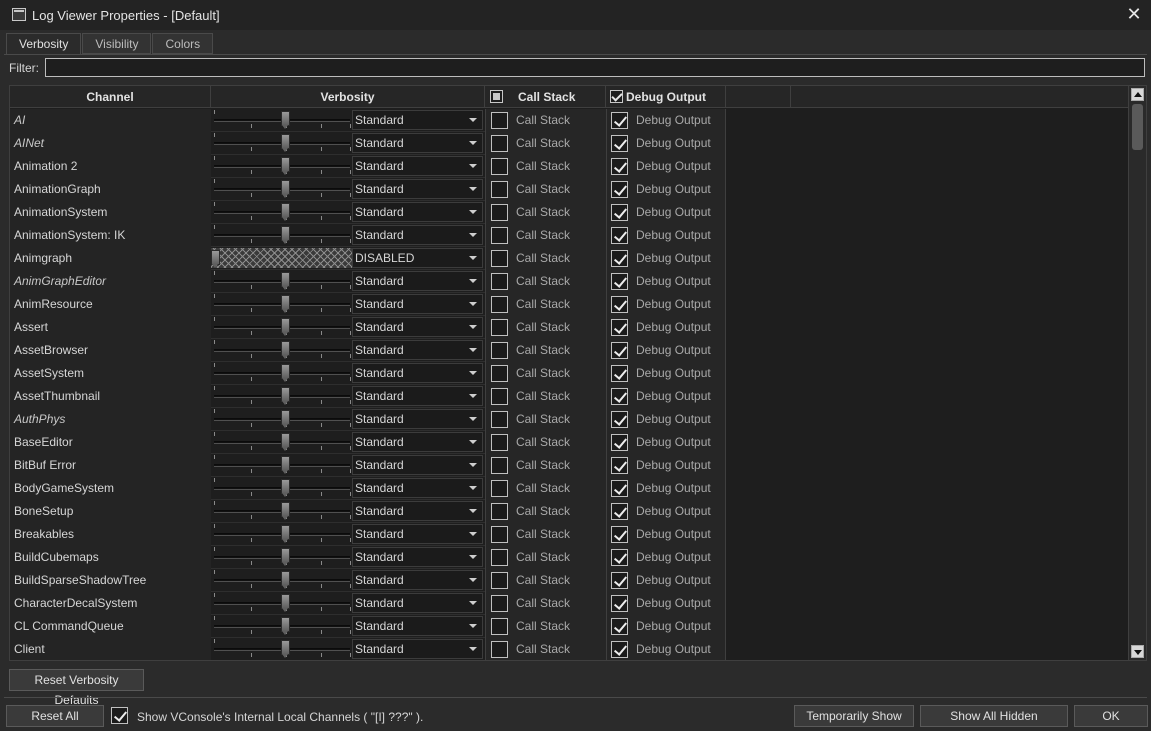 This screenshot has width=1151, height=731. I want to click on column-header-channel: Channel, so click(110, 97).